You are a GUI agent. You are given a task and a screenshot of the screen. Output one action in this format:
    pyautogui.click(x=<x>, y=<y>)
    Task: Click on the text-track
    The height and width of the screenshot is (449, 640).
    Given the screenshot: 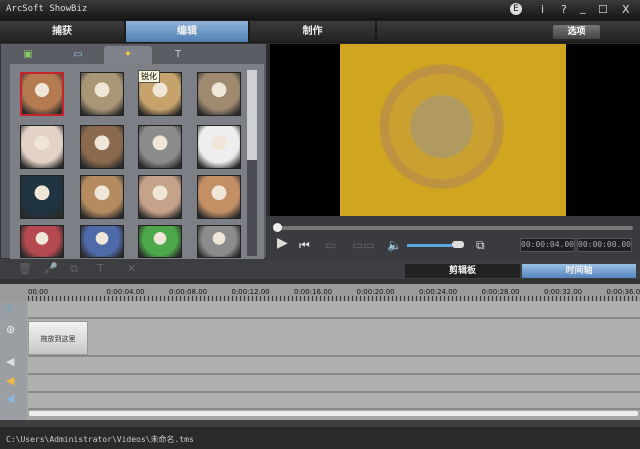 What is the action you would take?
    pyautogui.click(x=334, y=310)
    